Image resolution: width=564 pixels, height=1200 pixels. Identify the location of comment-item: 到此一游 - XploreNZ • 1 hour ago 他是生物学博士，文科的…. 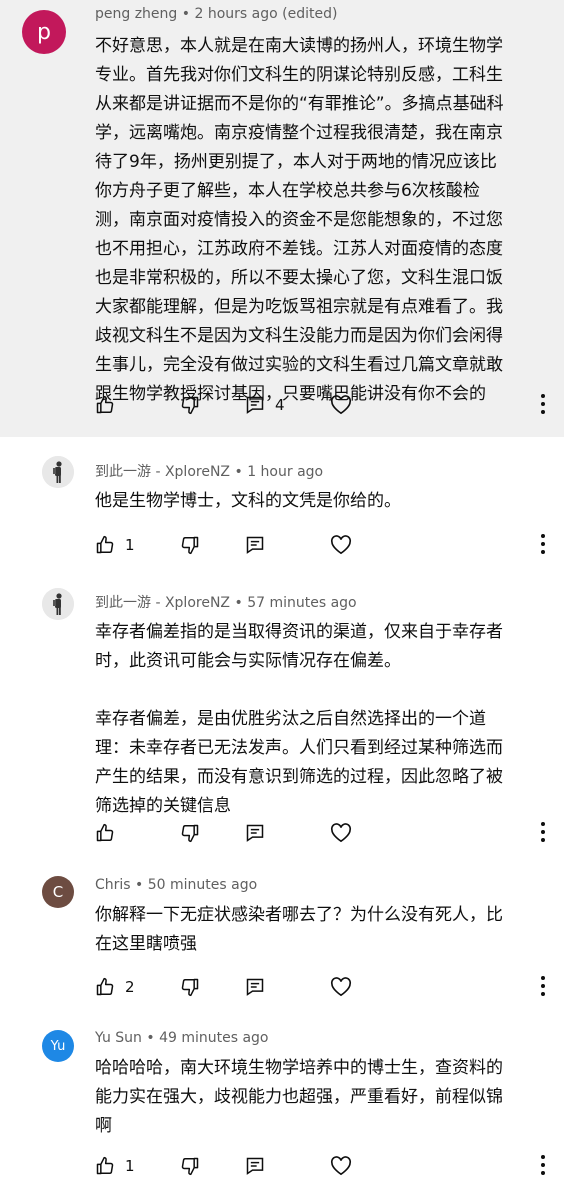
(282, 510).